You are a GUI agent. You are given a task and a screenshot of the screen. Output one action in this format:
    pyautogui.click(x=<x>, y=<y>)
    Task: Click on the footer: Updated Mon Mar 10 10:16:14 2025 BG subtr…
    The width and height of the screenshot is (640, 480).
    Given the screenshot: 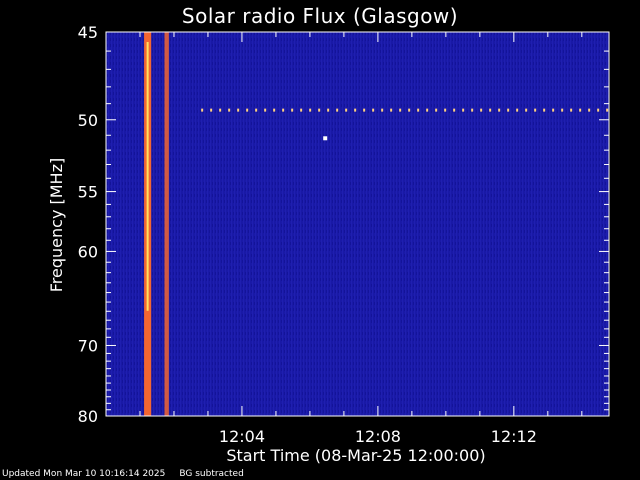 What is the action you would take?
    pyautogui.click(x=130, y=474)
    